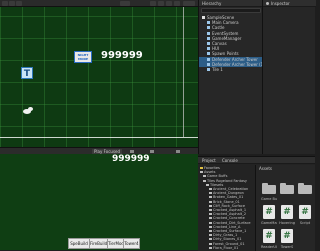 The height and width of the screenshot is (251, 320). I want to click on inspector-panel: Inspector, so click(289, 77).